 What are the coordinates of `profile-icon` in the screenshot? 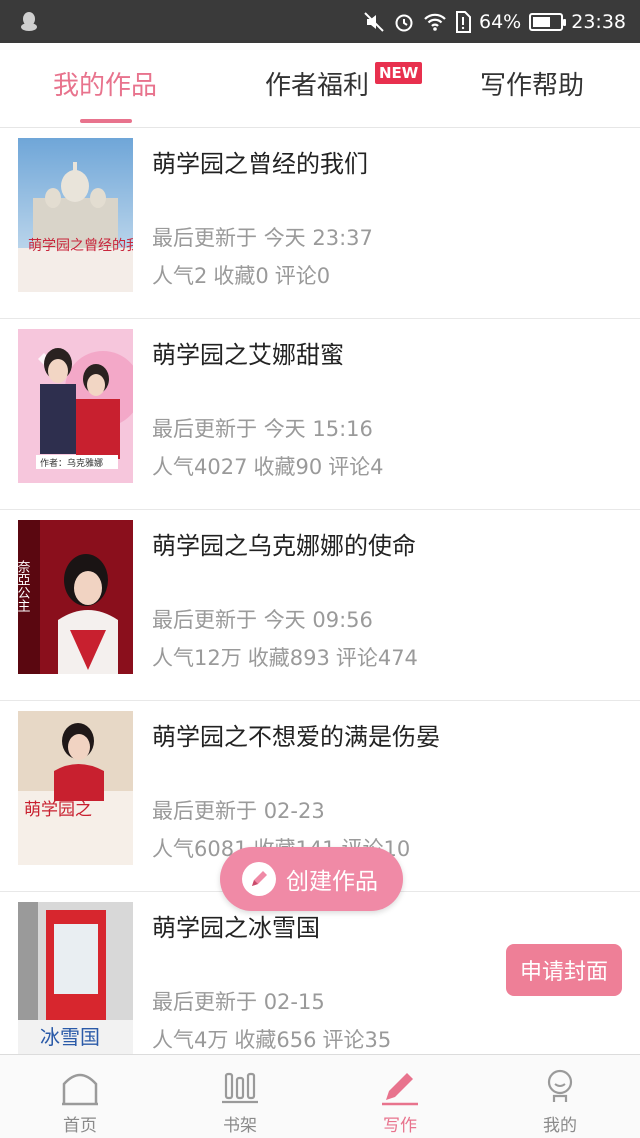 It's located at (560, 1086).